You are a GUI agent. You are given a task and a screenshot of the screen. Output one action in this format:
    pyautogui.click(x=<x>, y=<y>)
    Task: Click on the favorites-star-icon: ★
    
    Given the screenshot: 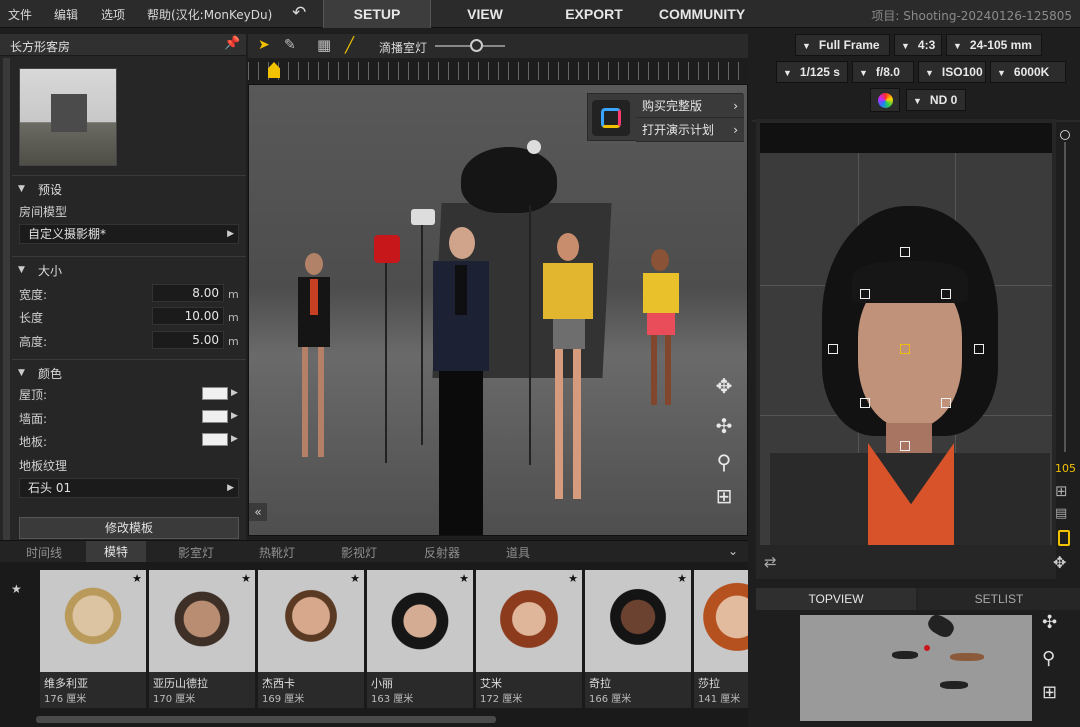 What is the action you would take?
    pyautogui.click(x=16, y=589)
    